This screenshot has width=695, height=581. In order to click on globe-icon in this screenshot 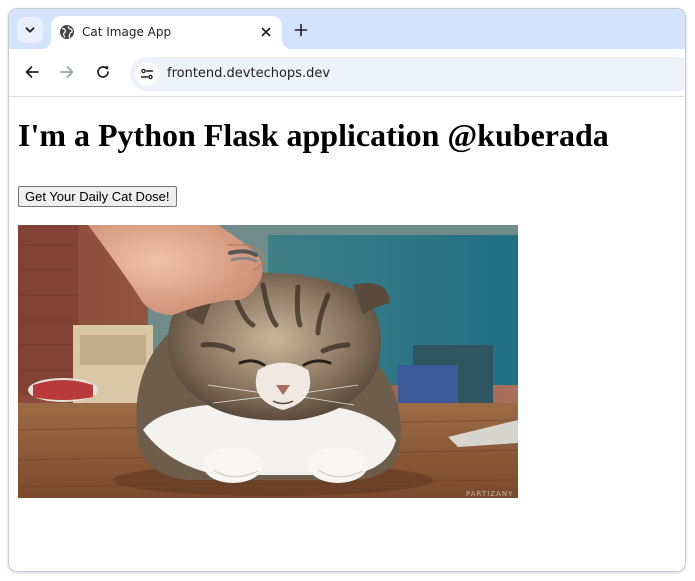, I will do `click(67, 32)`.